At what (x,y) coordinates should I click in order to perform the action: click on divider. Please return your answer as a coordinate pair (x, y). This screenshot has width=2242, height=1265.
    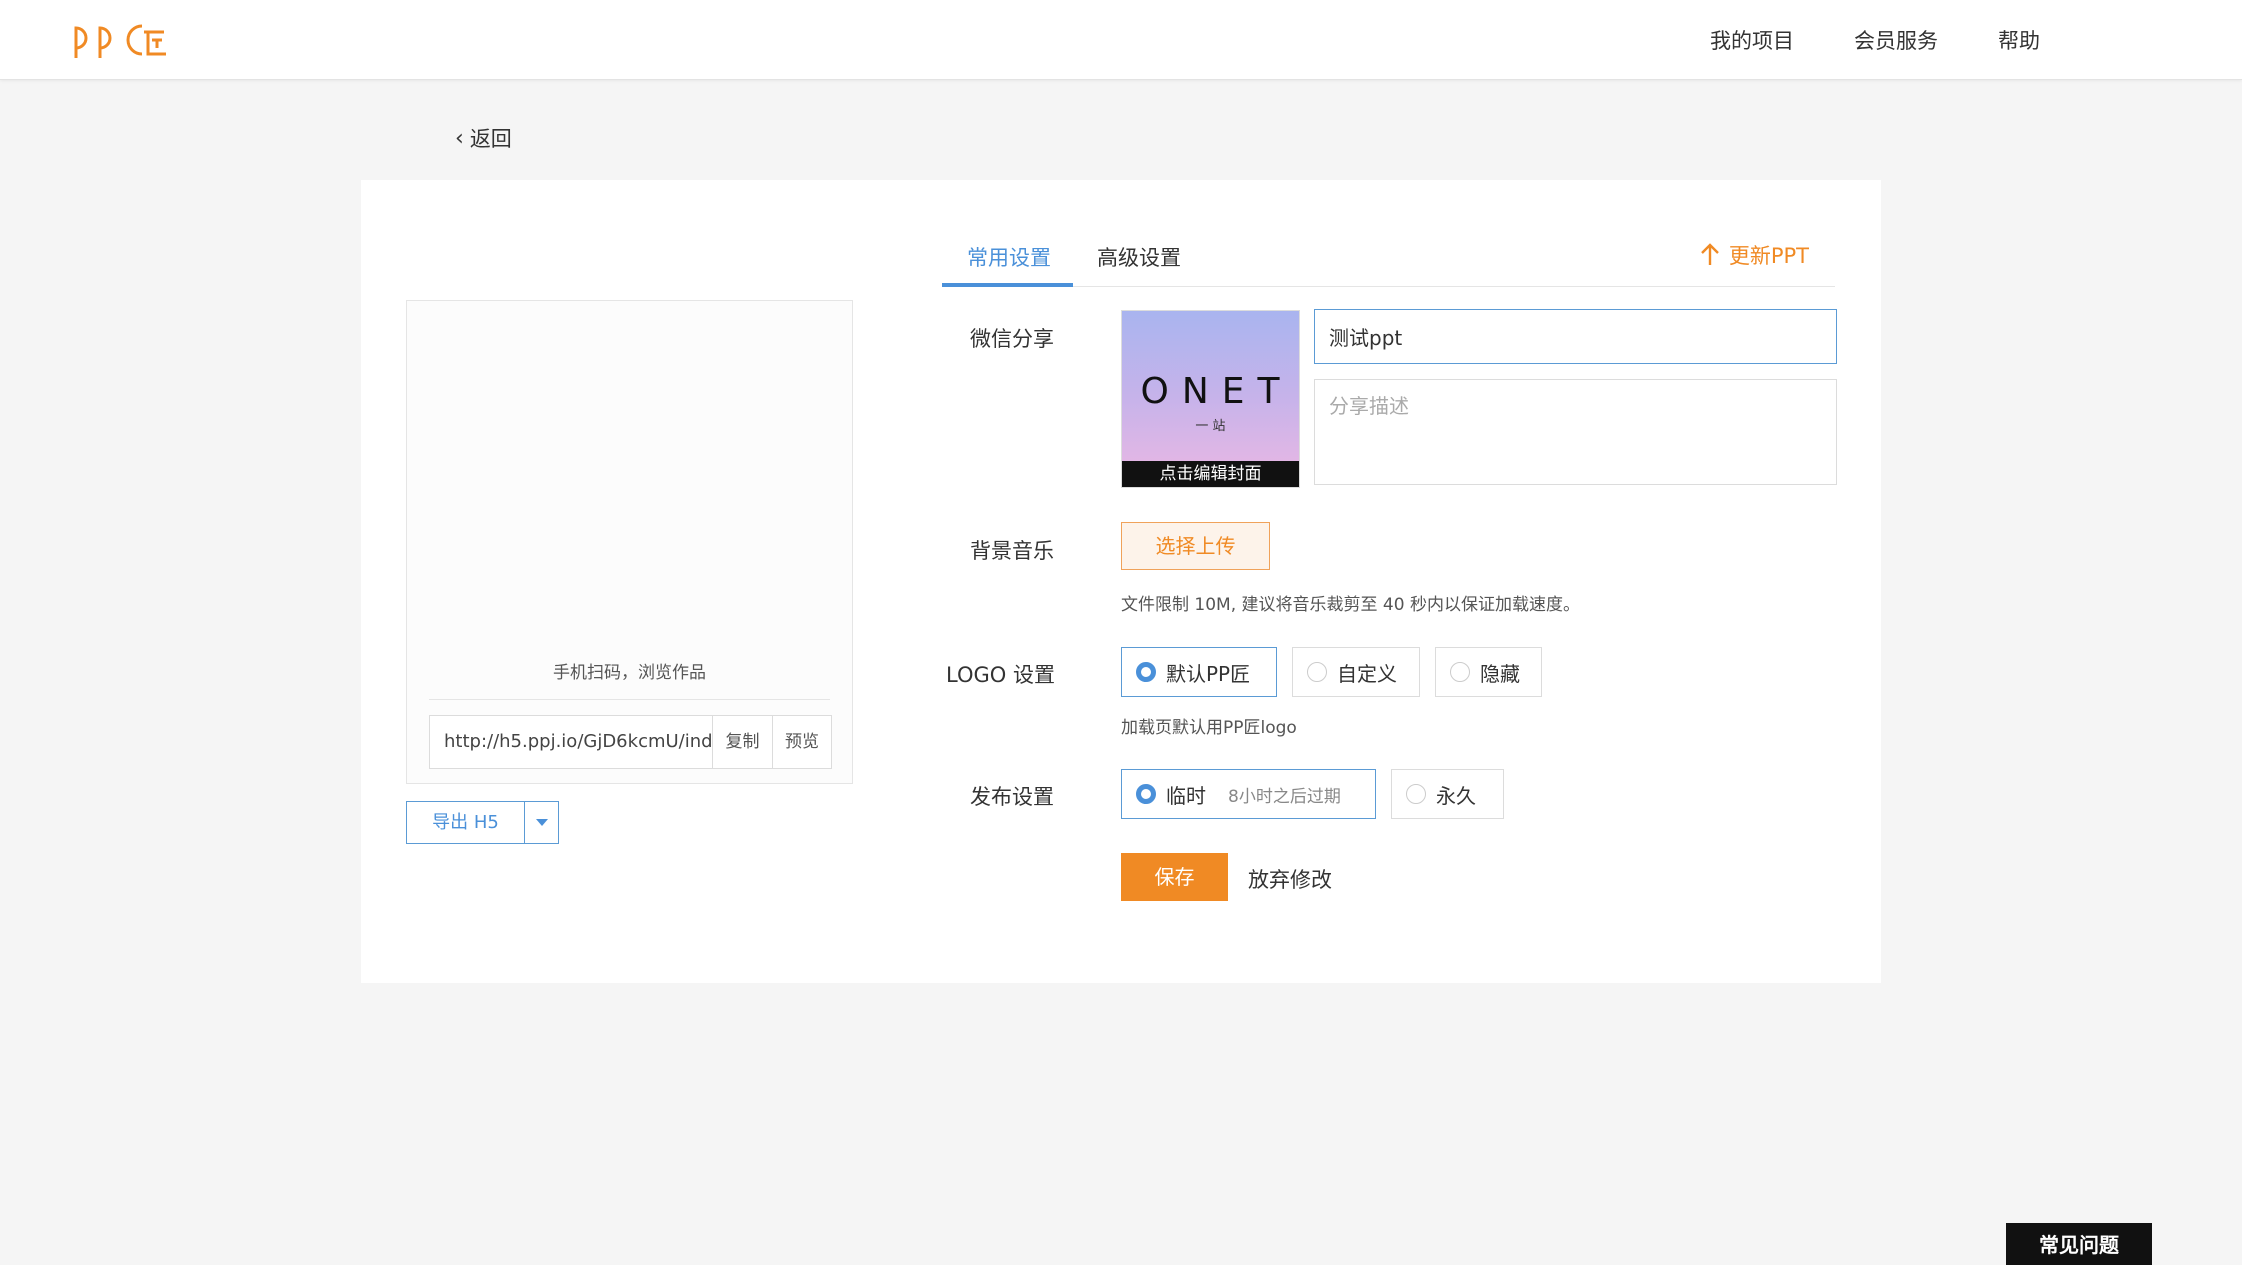
    Looking at the image, I should click on (629, 699).